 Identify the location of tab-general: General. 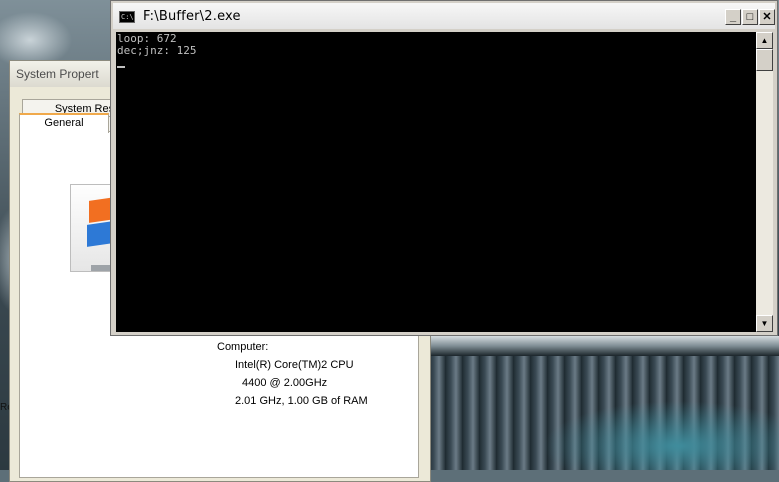
(64, 123).